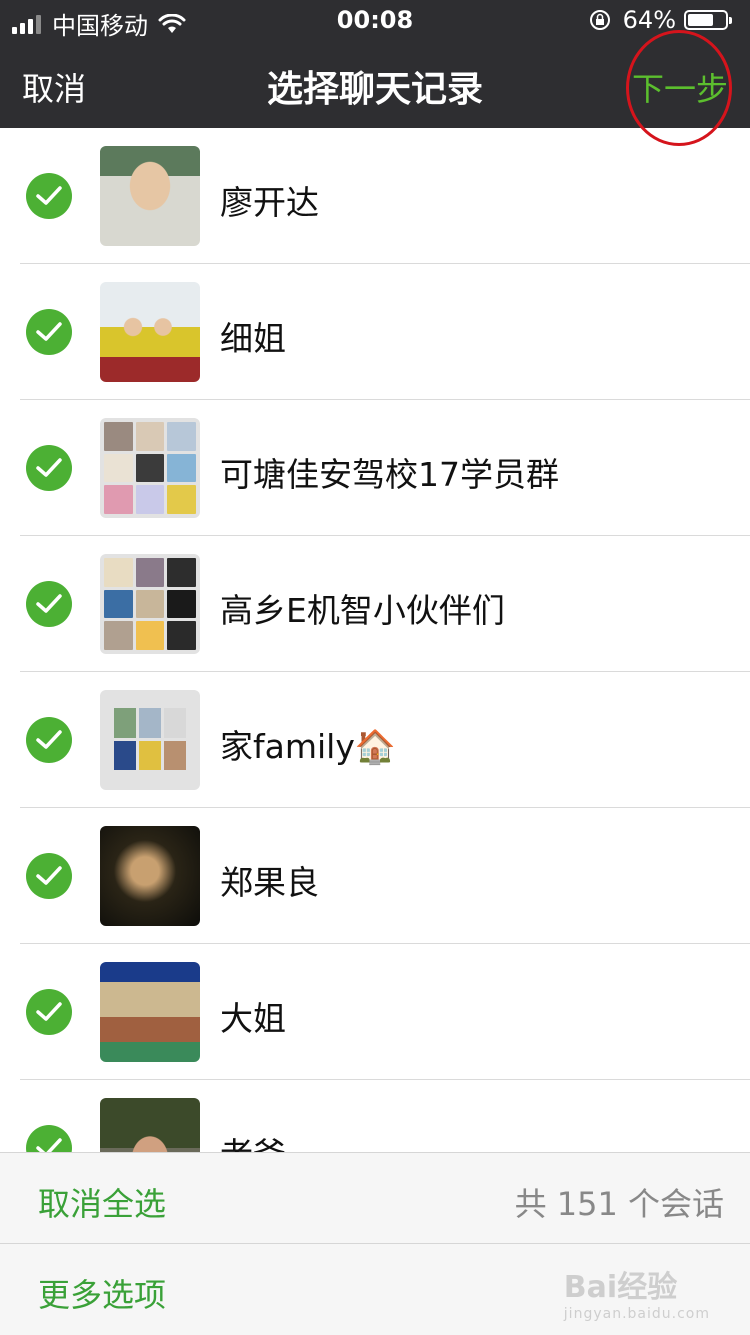  I want to click on chat-row: 可塘佳安驾校17学员群, so click(375, 468).